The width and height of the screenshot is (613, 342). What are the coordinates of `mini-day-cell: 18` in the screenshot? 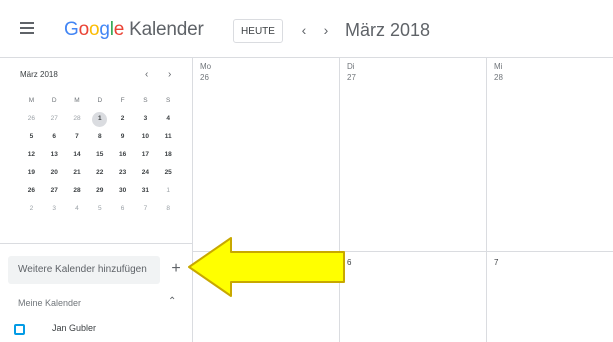 It's located at (168, 155).